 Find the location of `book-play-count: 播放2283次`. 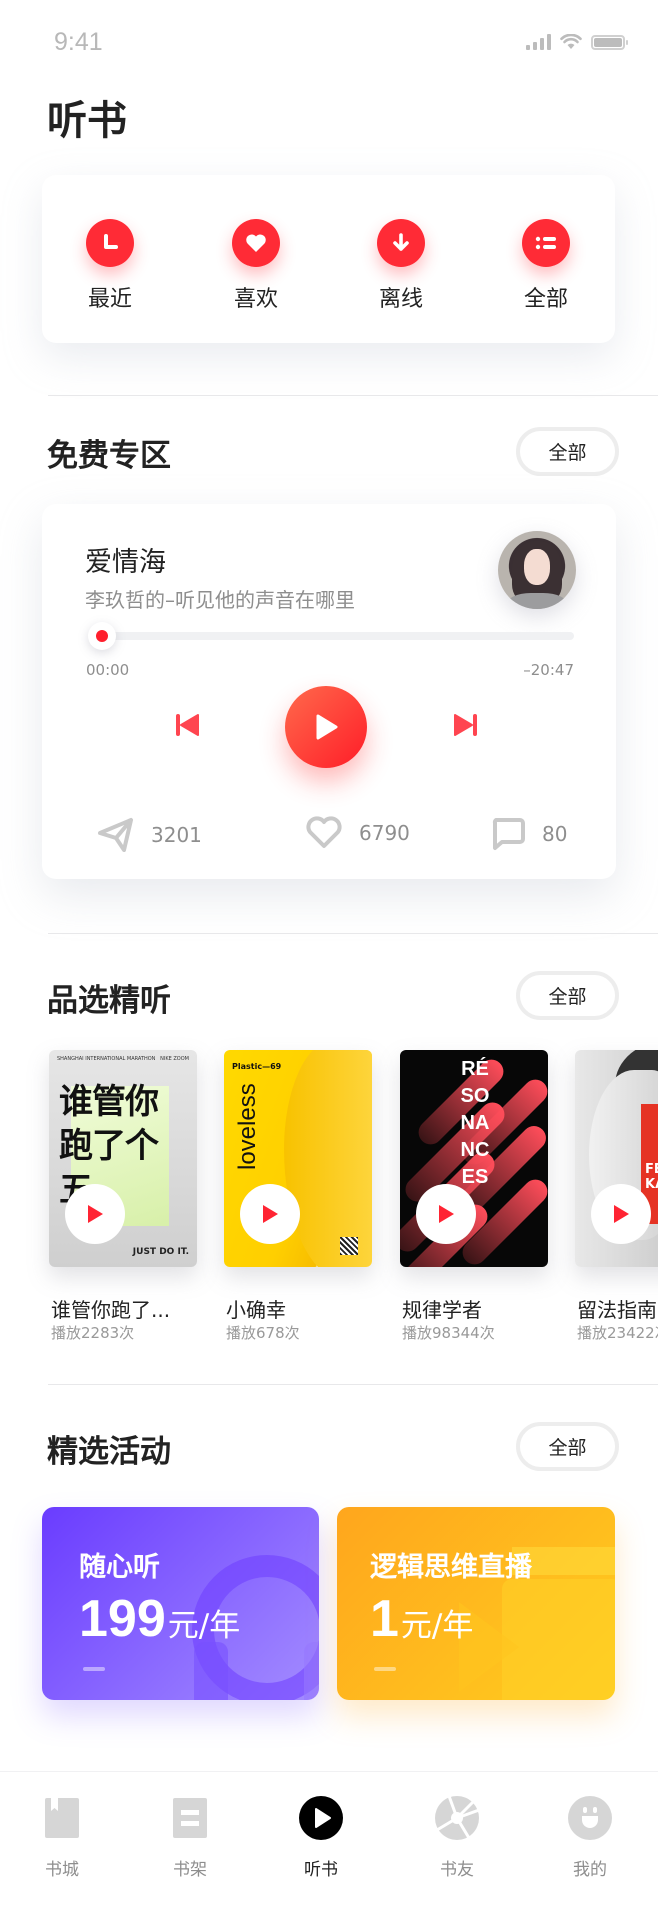

book-play-count: 播放2283次 is located at coordinates (93, 1333).